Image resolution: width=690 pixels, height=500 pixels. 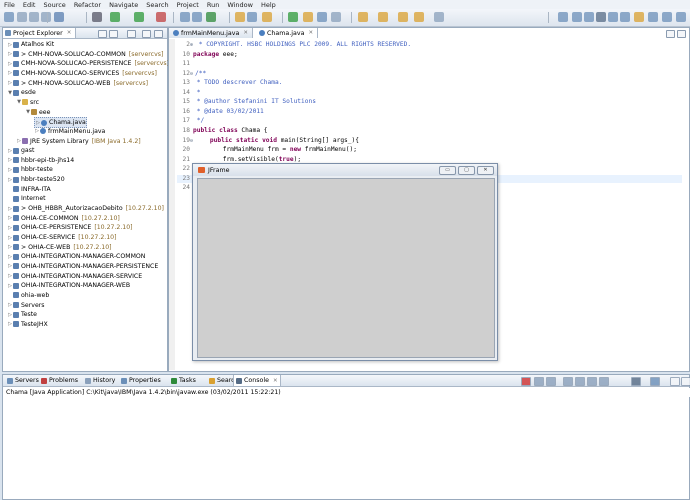 I want to click on open-task-icon, so click(x=252, y=17).